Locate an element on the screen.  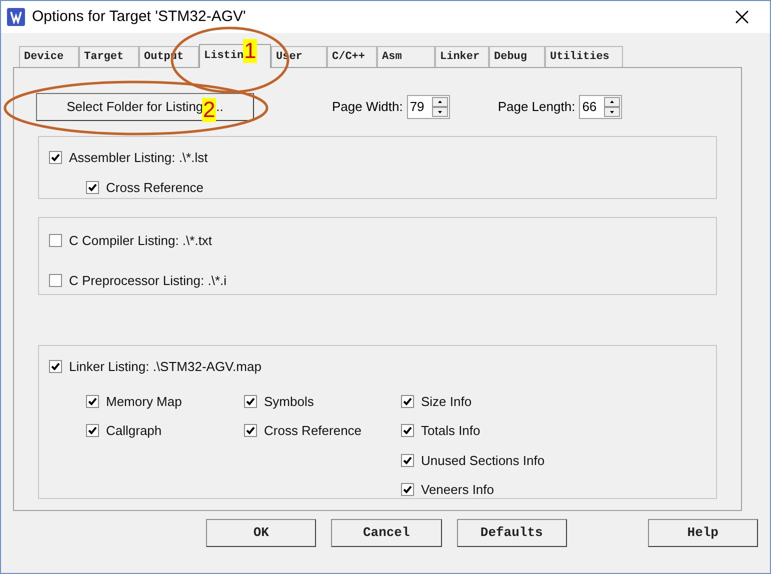
spin-field: 66 is located at coordinates (600, 107).